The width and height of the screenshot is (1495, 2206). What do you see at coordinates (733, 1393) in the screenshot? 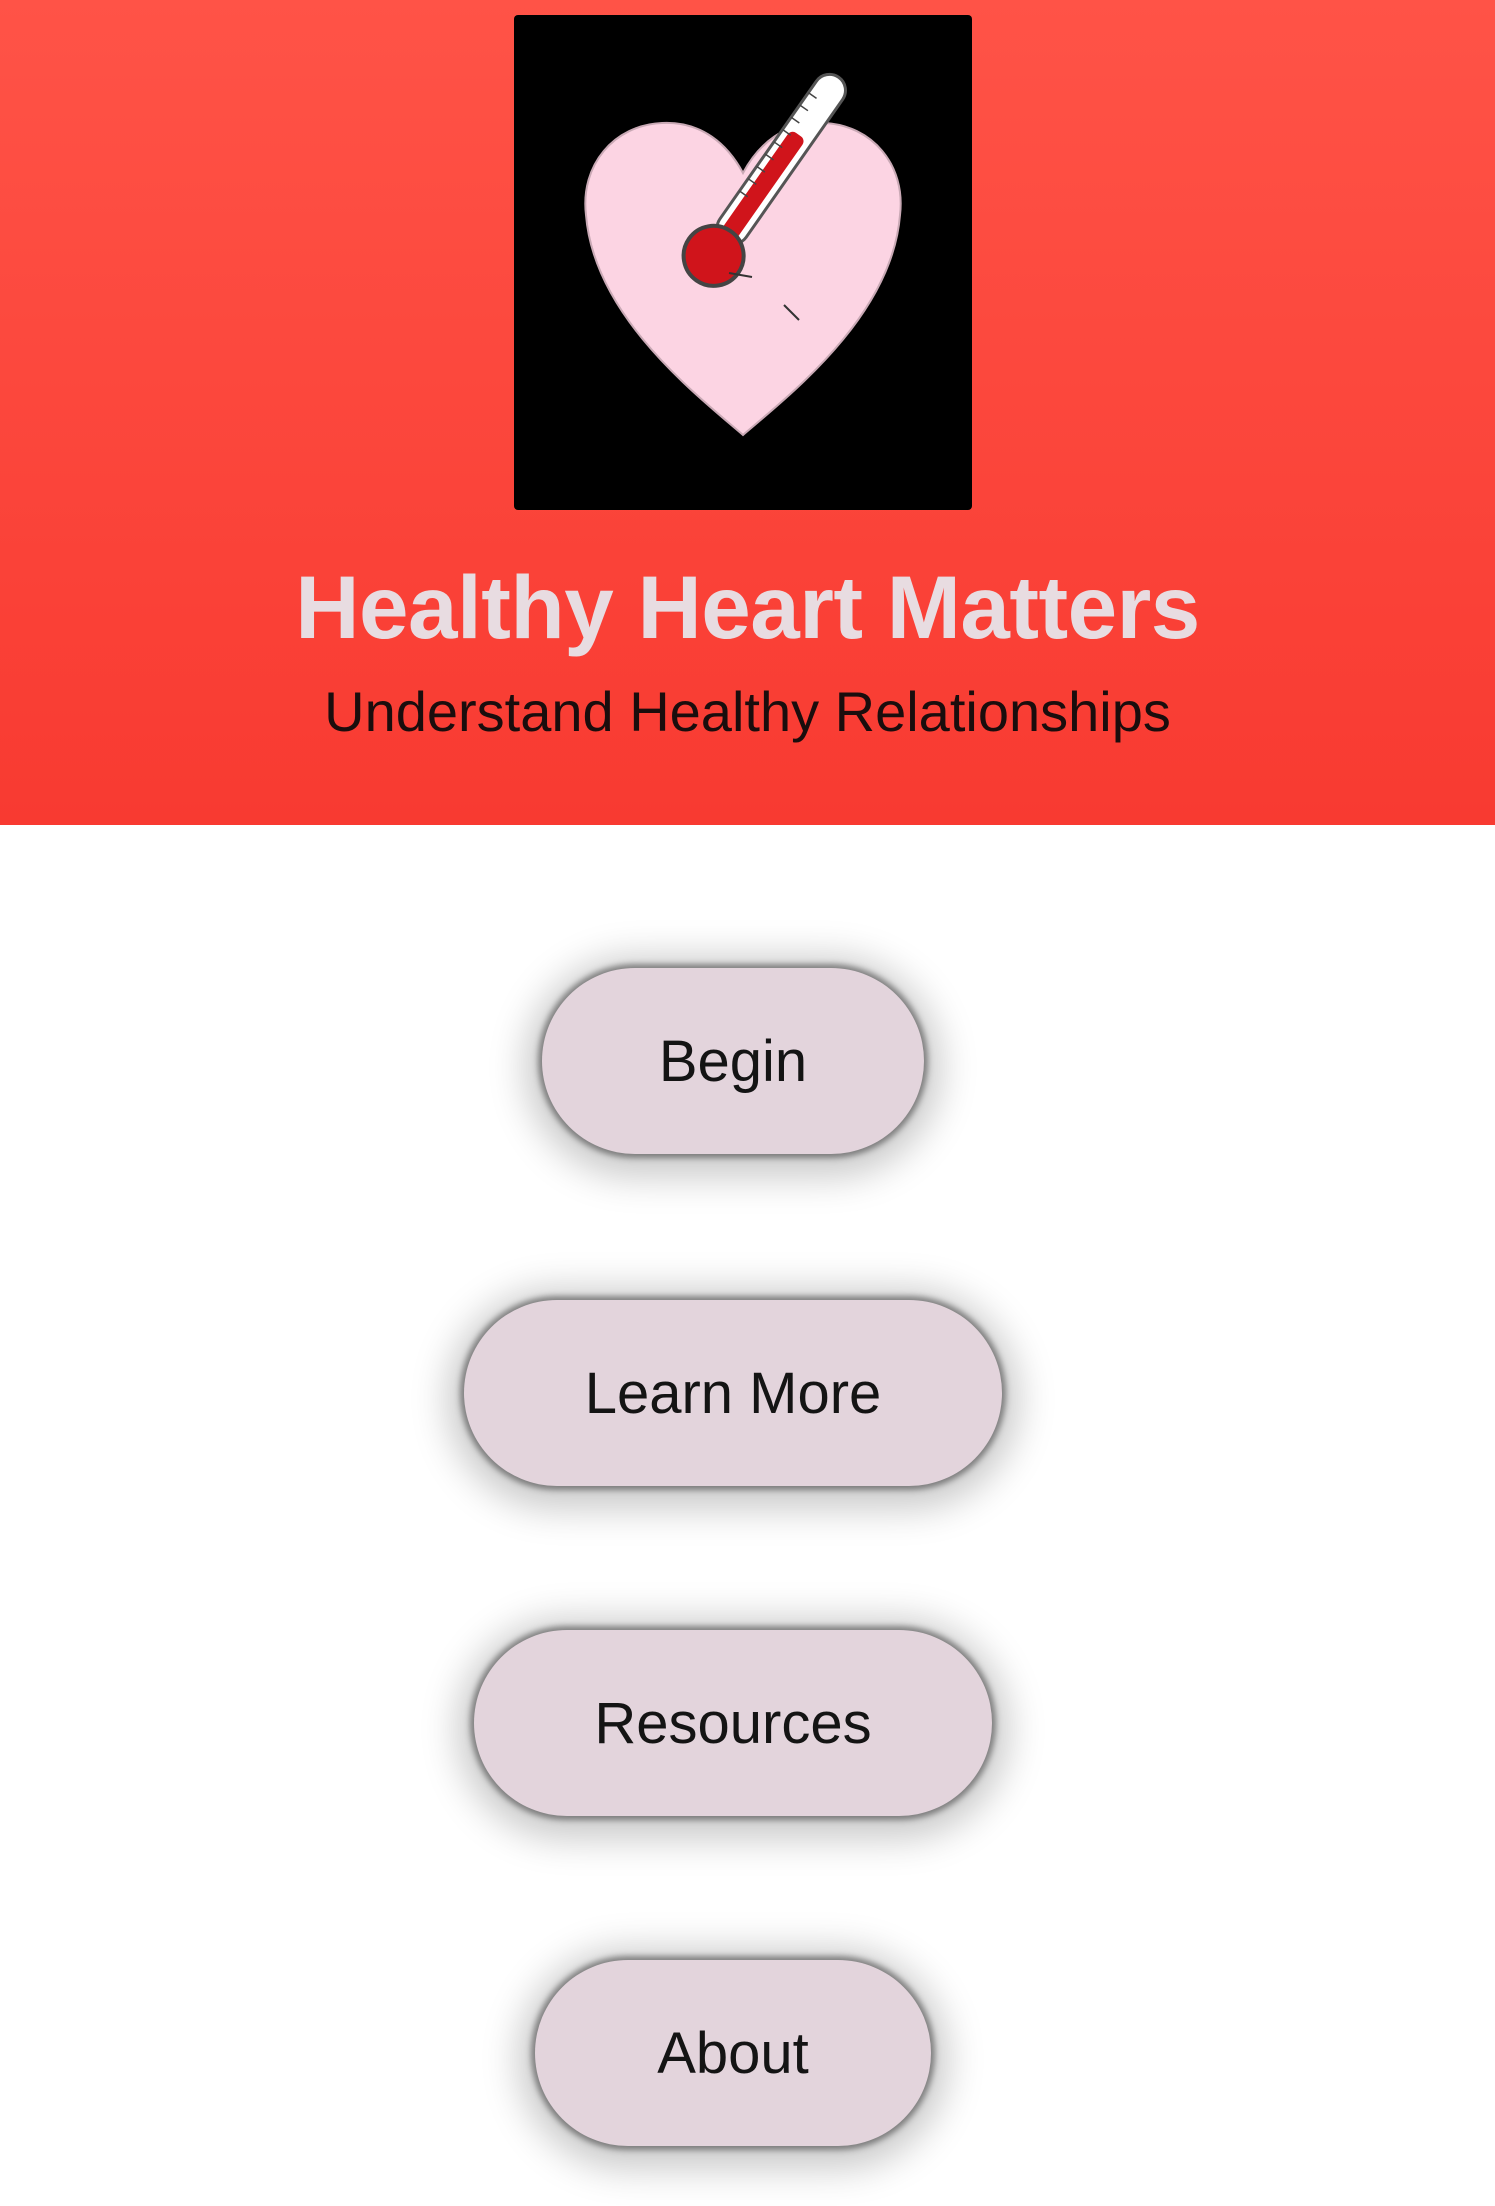
I see `learn-more-button: Learn More` at bounding box center [733, 1393].